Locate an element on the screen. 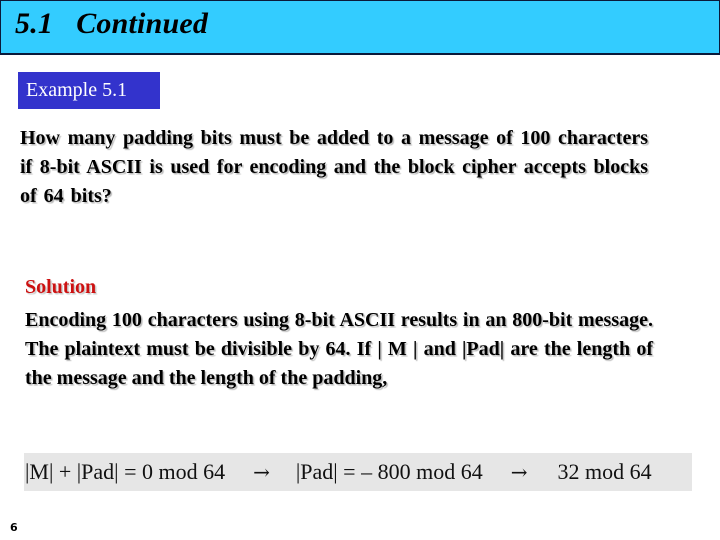 The height and width of the screenshot is (540, 720). solution-heading: Solution is located at coordinates (61, 287).